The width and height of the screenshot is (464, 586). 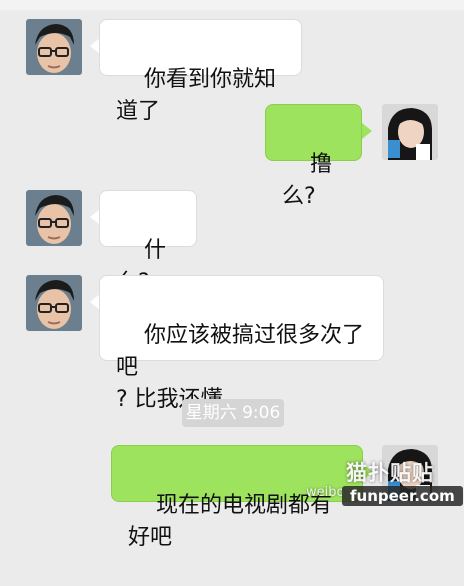 What do you see at coordinates (307, 180) in the screenshot?
I see `message-text: 撸么?` at bounding box center [307, 180].